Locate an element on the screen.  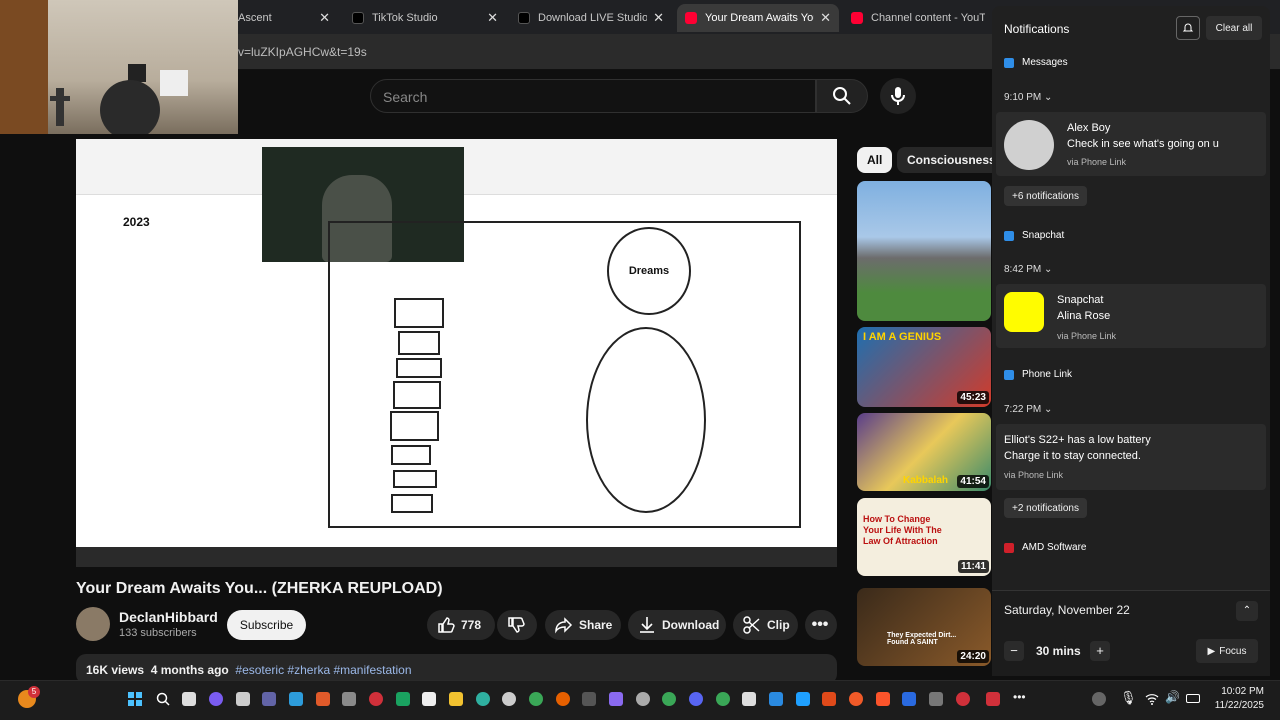
edge-icon is located at coordinates (483, 699).